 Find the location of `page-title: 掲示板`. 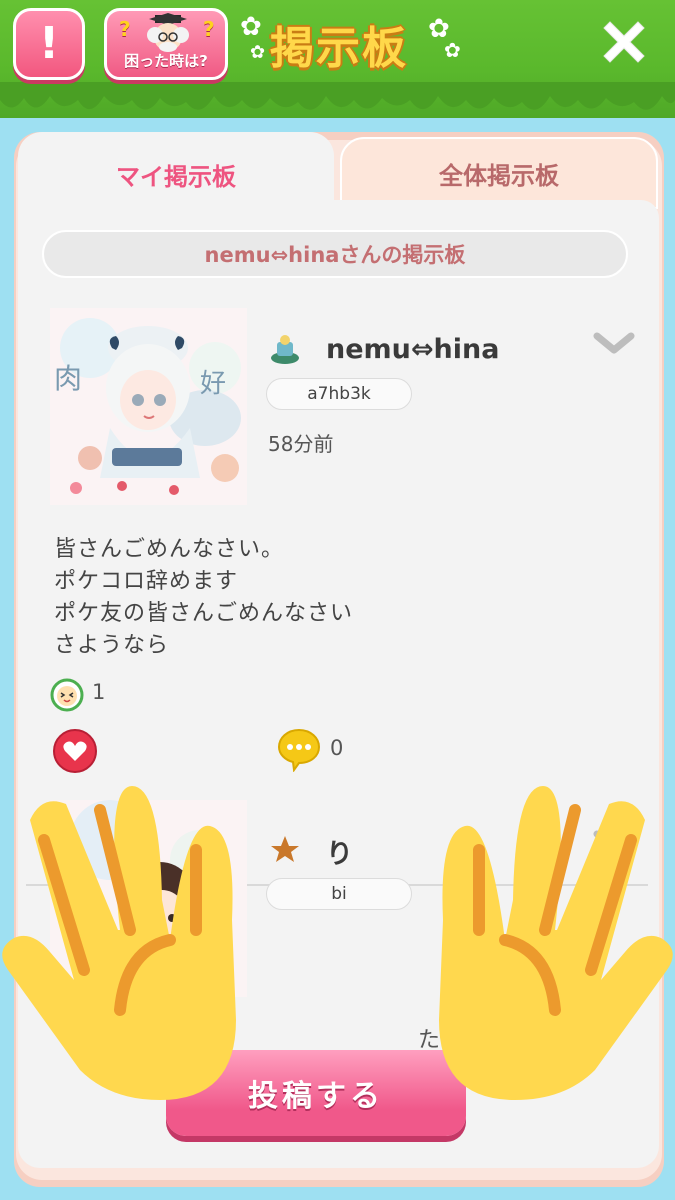

page-title: 掲示板 is located at coordinates (339, 48).